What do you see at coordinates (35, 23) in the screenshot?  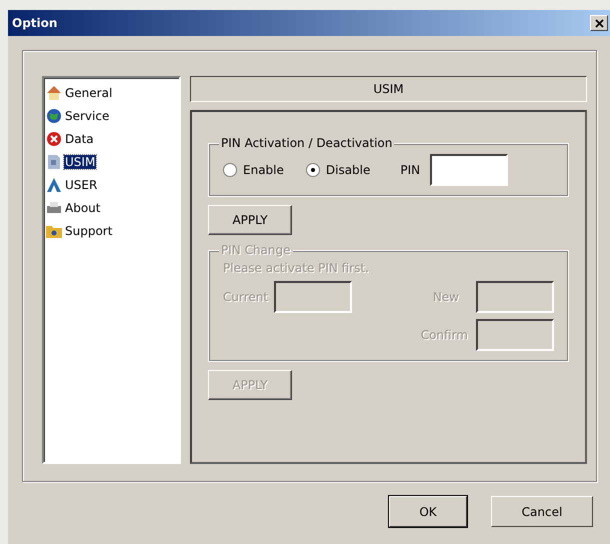 I see `window-title: Option` at bounding box center [35, 23].